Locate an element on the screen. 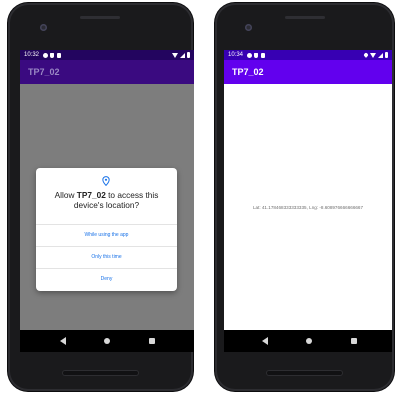 This screenshot has width=396, height=393. dialog-title-prefix: Allow is located at coordinates (65, 195).